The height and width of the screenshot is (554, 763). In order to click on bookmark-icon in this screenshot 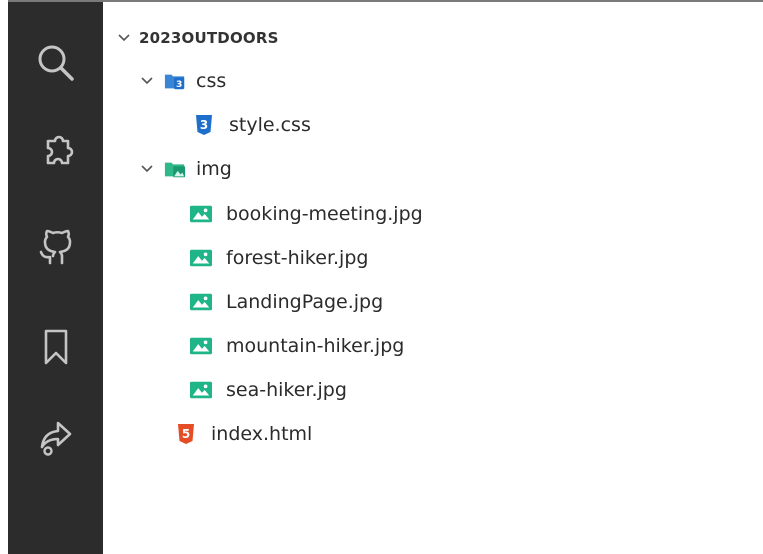, I will do `click(55, 347)`.